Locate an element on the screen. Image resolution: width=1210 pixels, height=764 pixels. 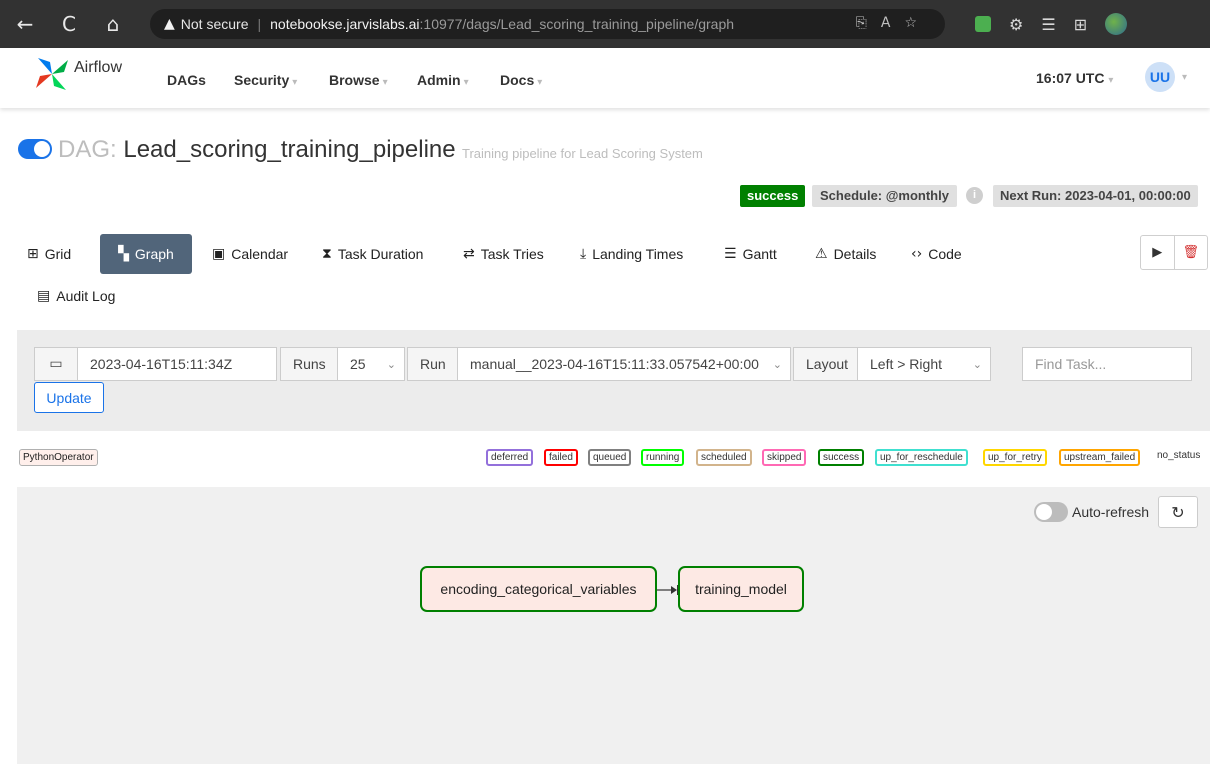
refresh-icon: ↻ is located at coordinates (1178, 512).